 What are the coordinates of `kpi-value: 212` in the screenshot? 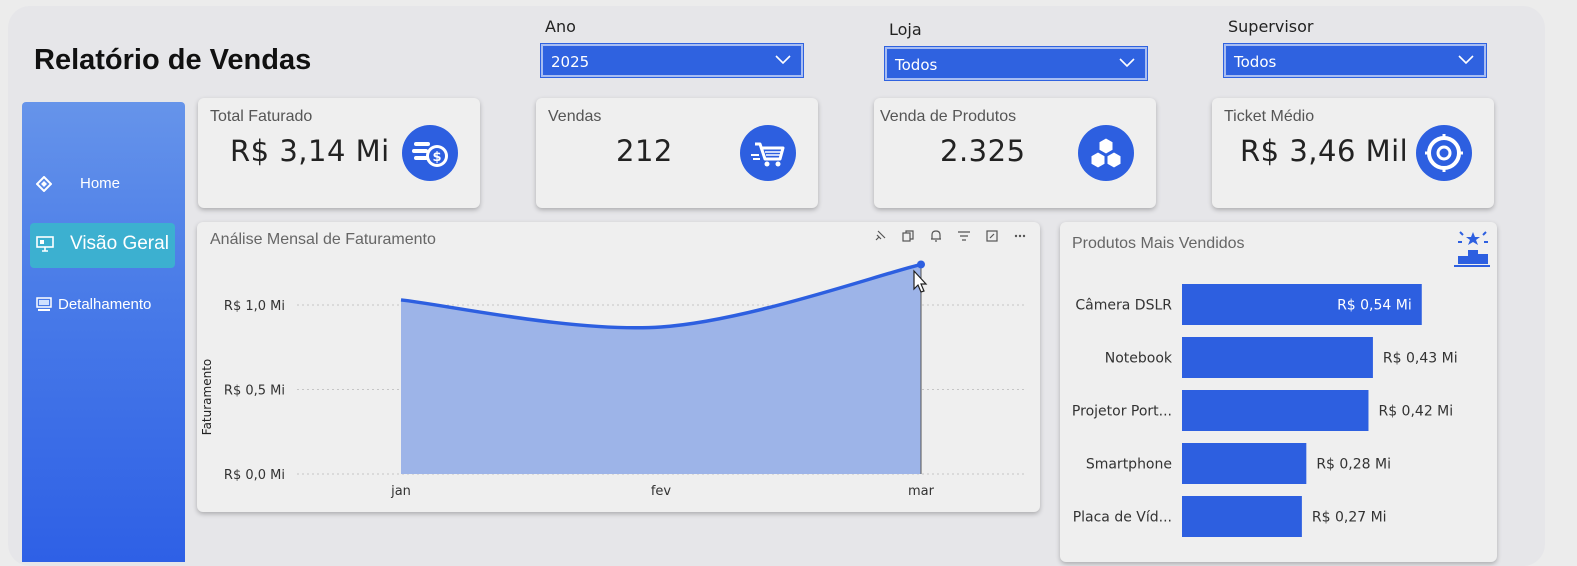 It's located at (644, 151).